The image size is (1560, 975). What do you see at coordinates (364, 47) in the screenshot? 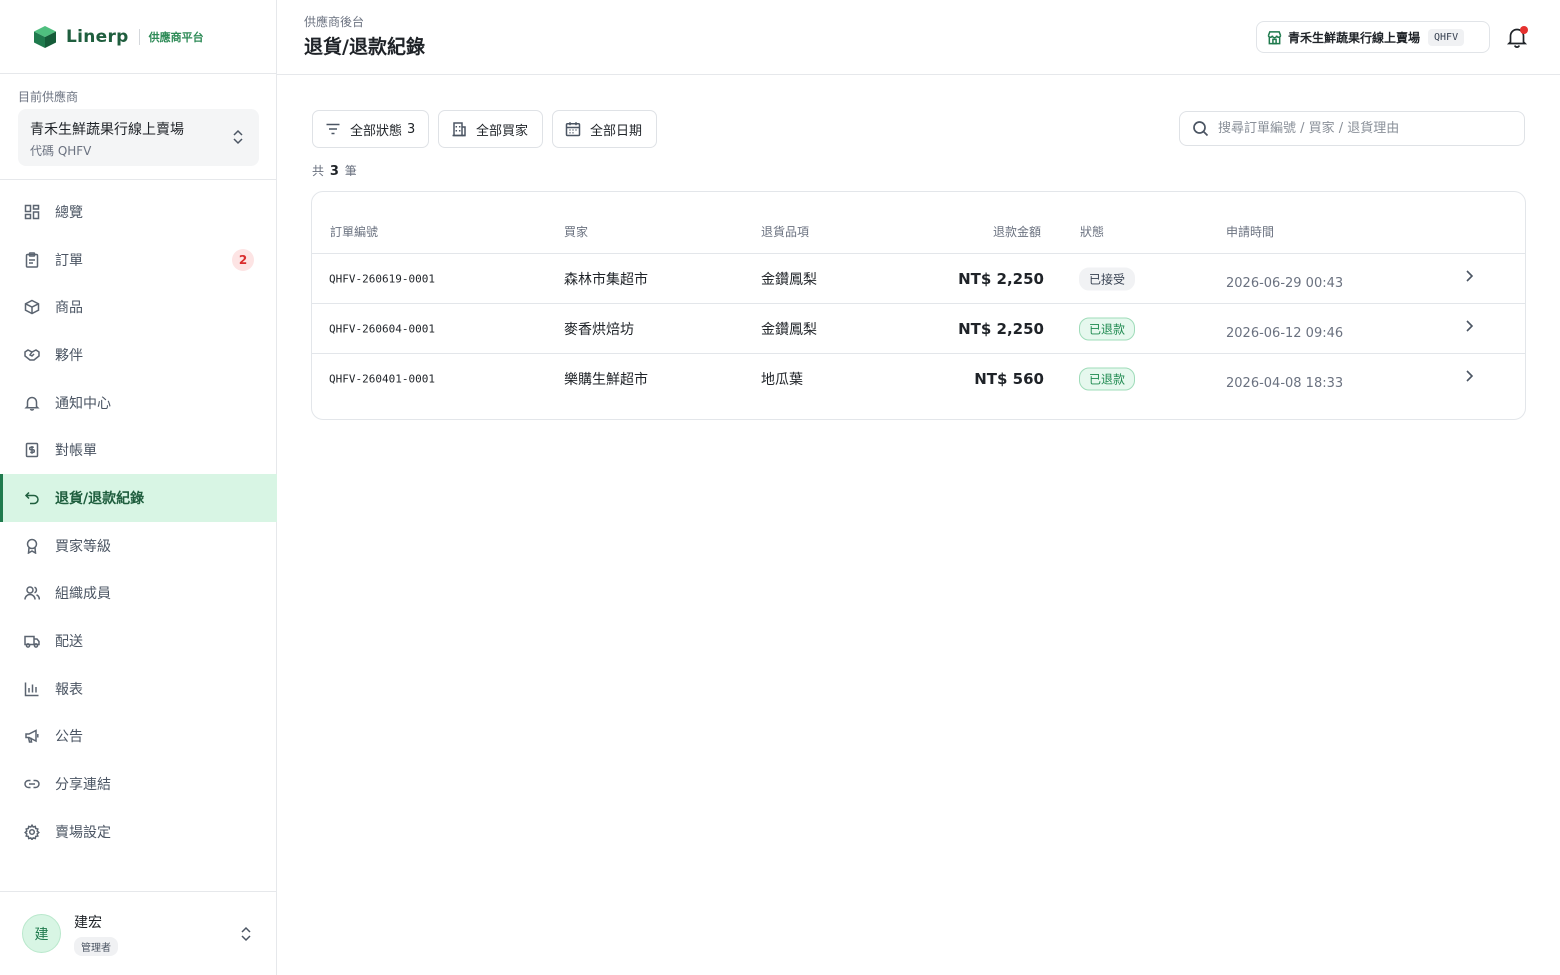
I see `page-title: 退貨/退款紀錄` at bounding box center [364, 47].